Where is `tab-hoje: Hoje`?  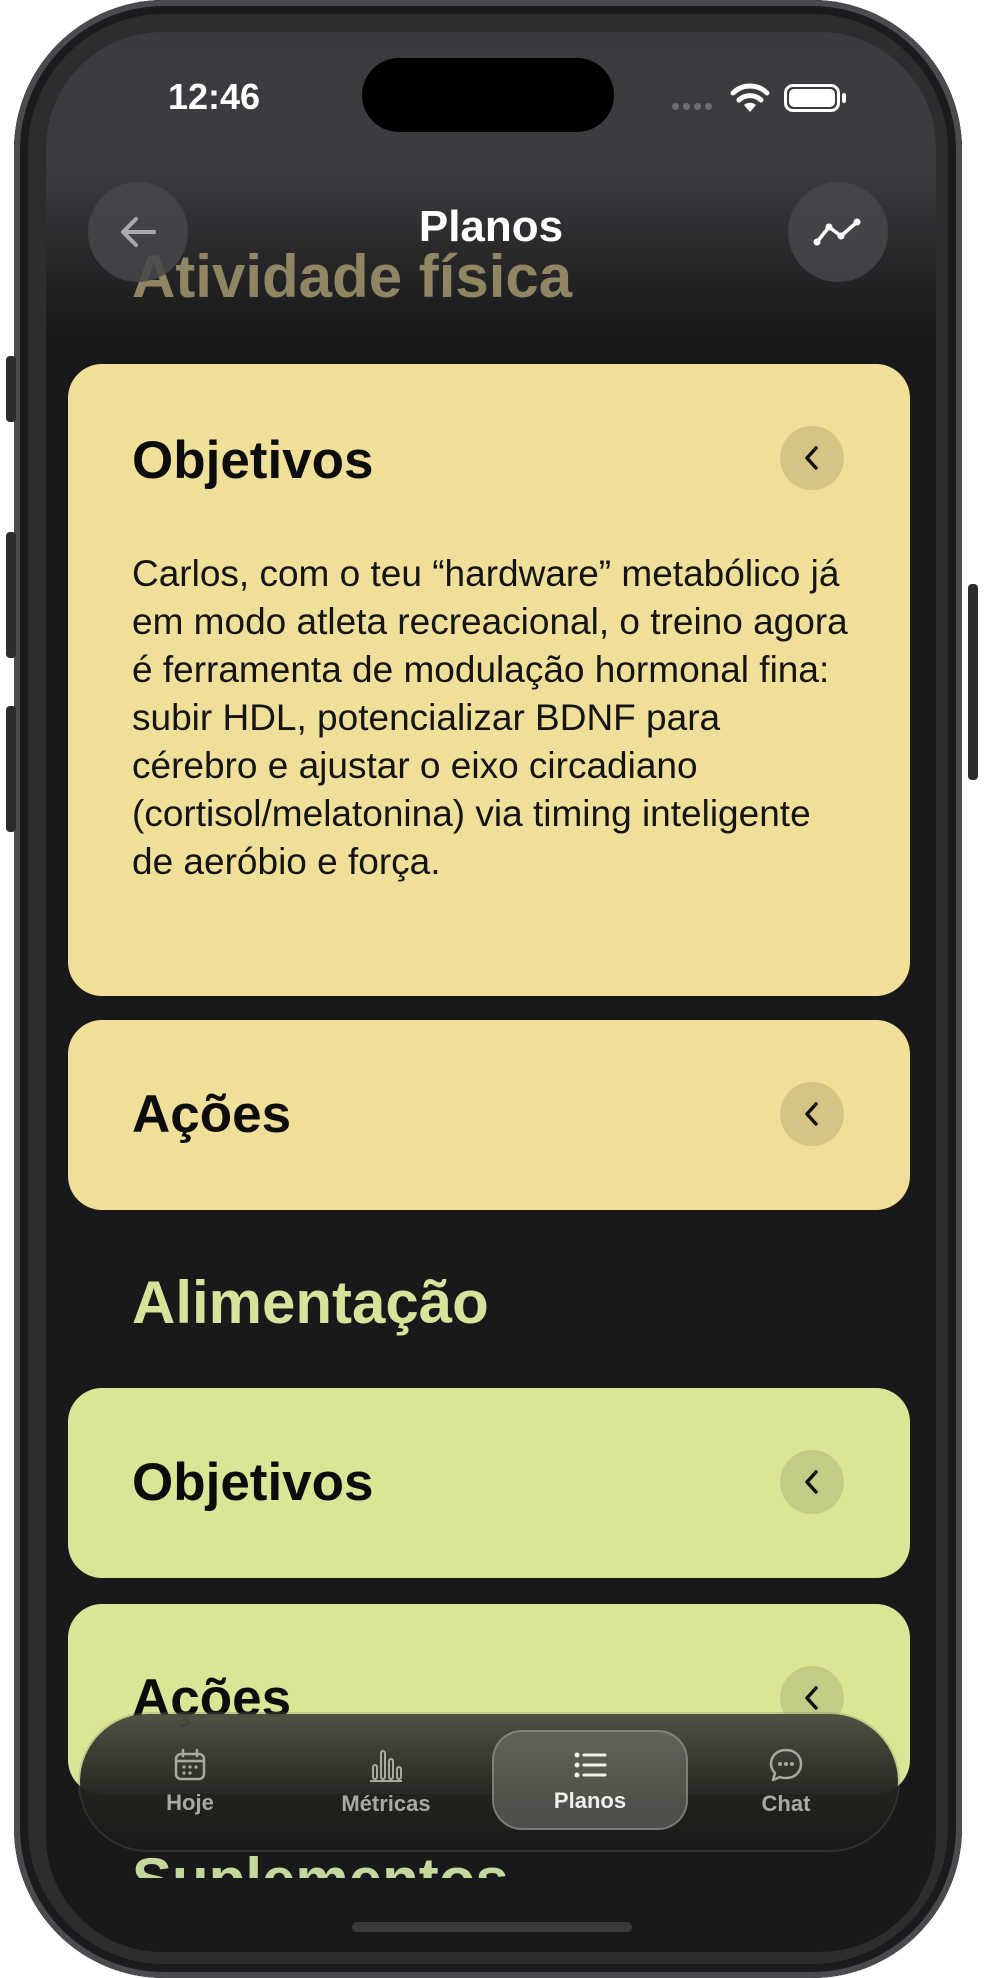 tab-hoje: Hoje is located at coordinates (190, 1782).